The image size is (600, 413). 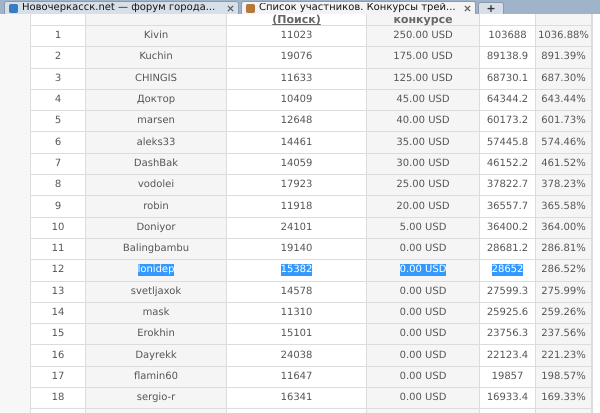 I want to click on table-row: 10 Doniyor 24101 5.00 USD 36400.2 364.00%, so click(x=311, y=228).